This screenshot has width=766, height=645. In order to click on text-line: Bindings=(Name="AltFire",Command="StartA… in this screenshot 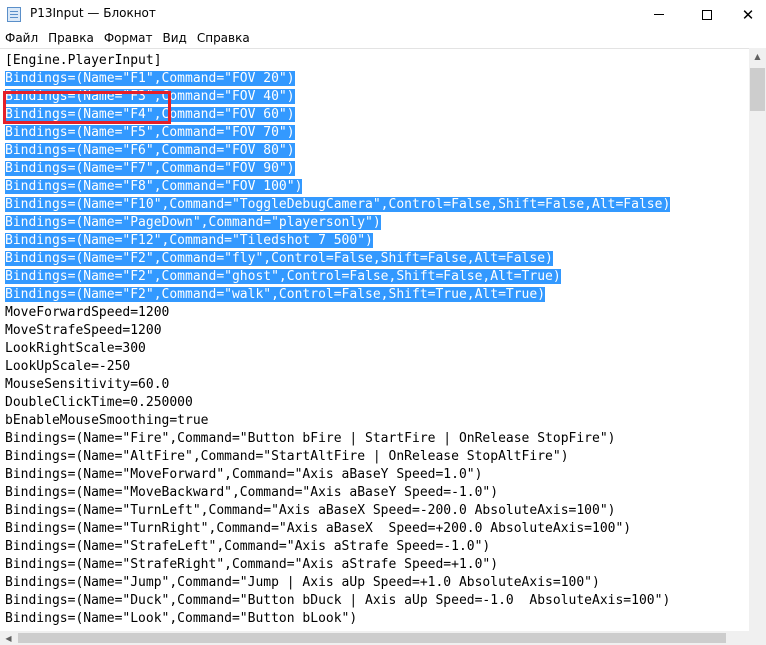, I will do `click(337, 457)`.